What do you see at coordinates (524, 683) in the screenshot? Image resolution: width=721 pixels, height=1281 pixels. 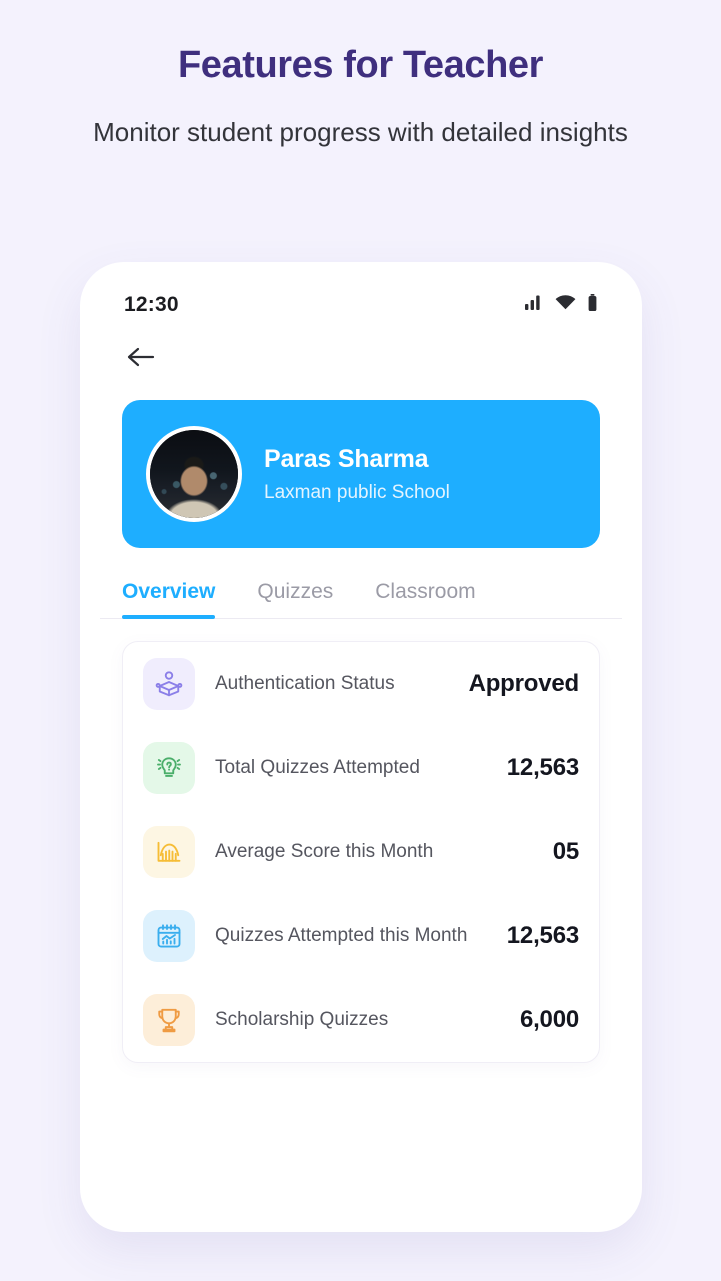 I see `status-badge: Approved` at bounding box center [524, 683].